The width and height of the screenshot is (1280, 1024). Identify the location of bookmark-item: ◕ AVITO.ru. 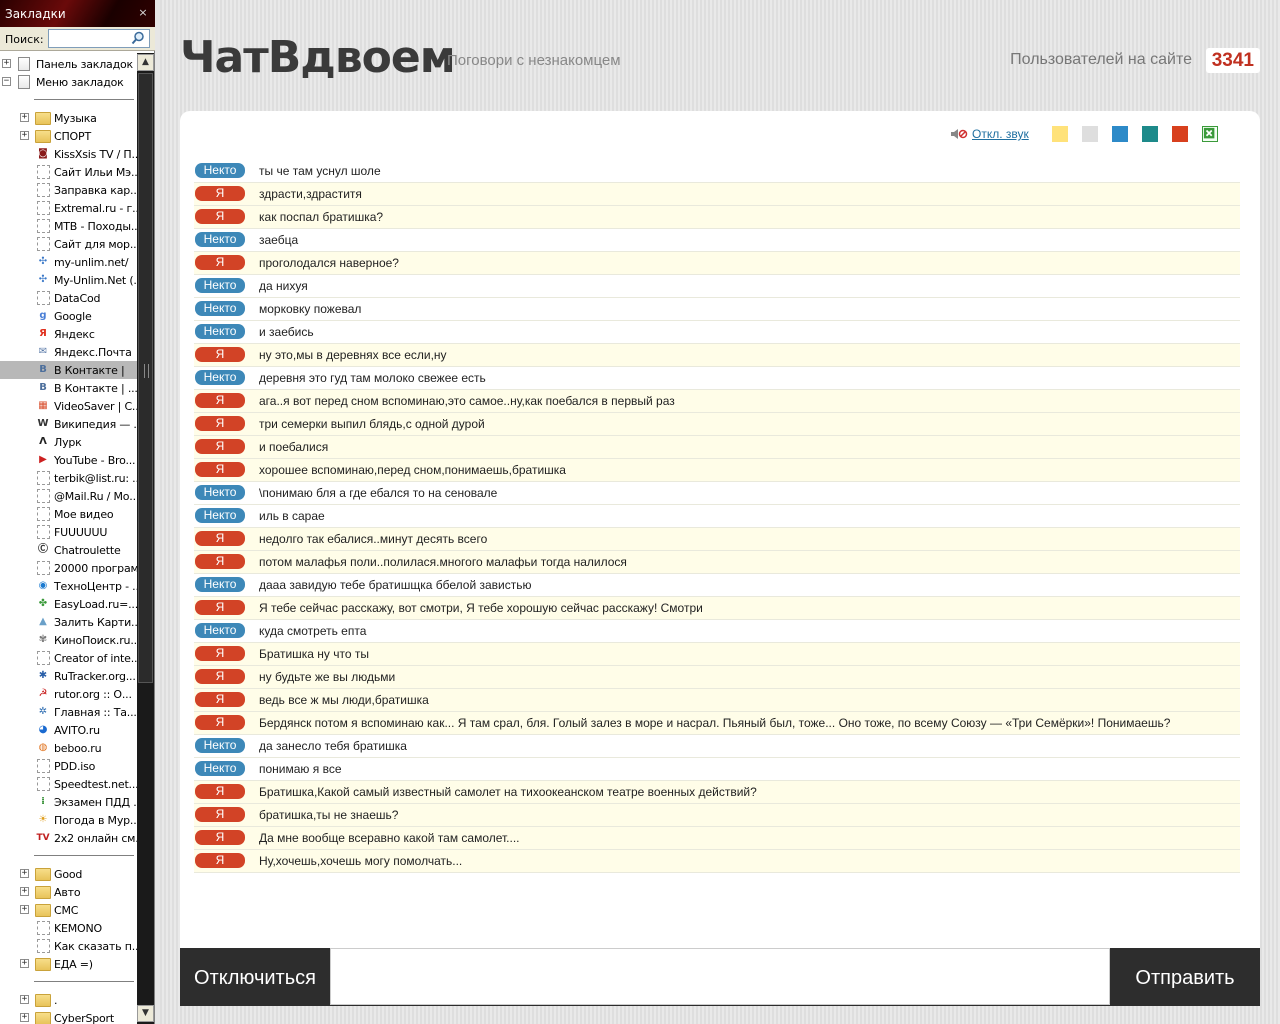
(68, 730).